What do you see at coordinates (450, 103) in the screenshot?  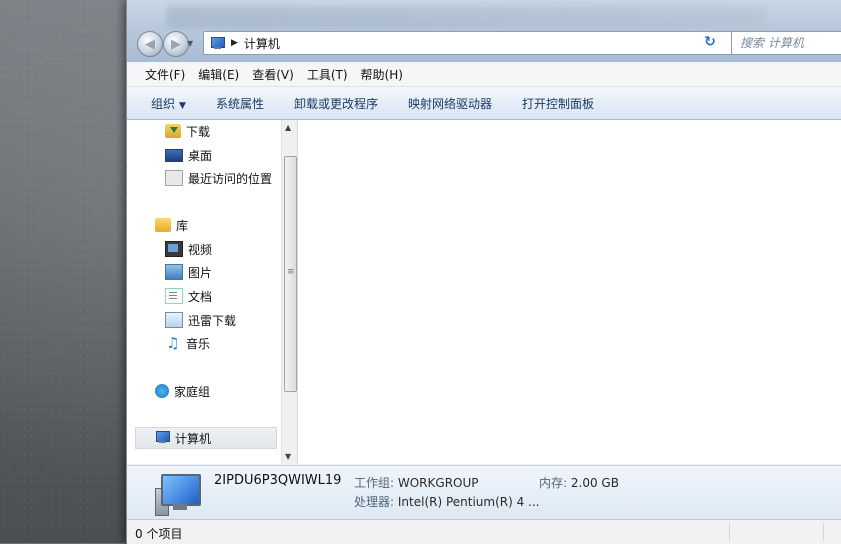 I see `map-network-drive-button: 映射网络驱动器` at bounding box center [450, 103].